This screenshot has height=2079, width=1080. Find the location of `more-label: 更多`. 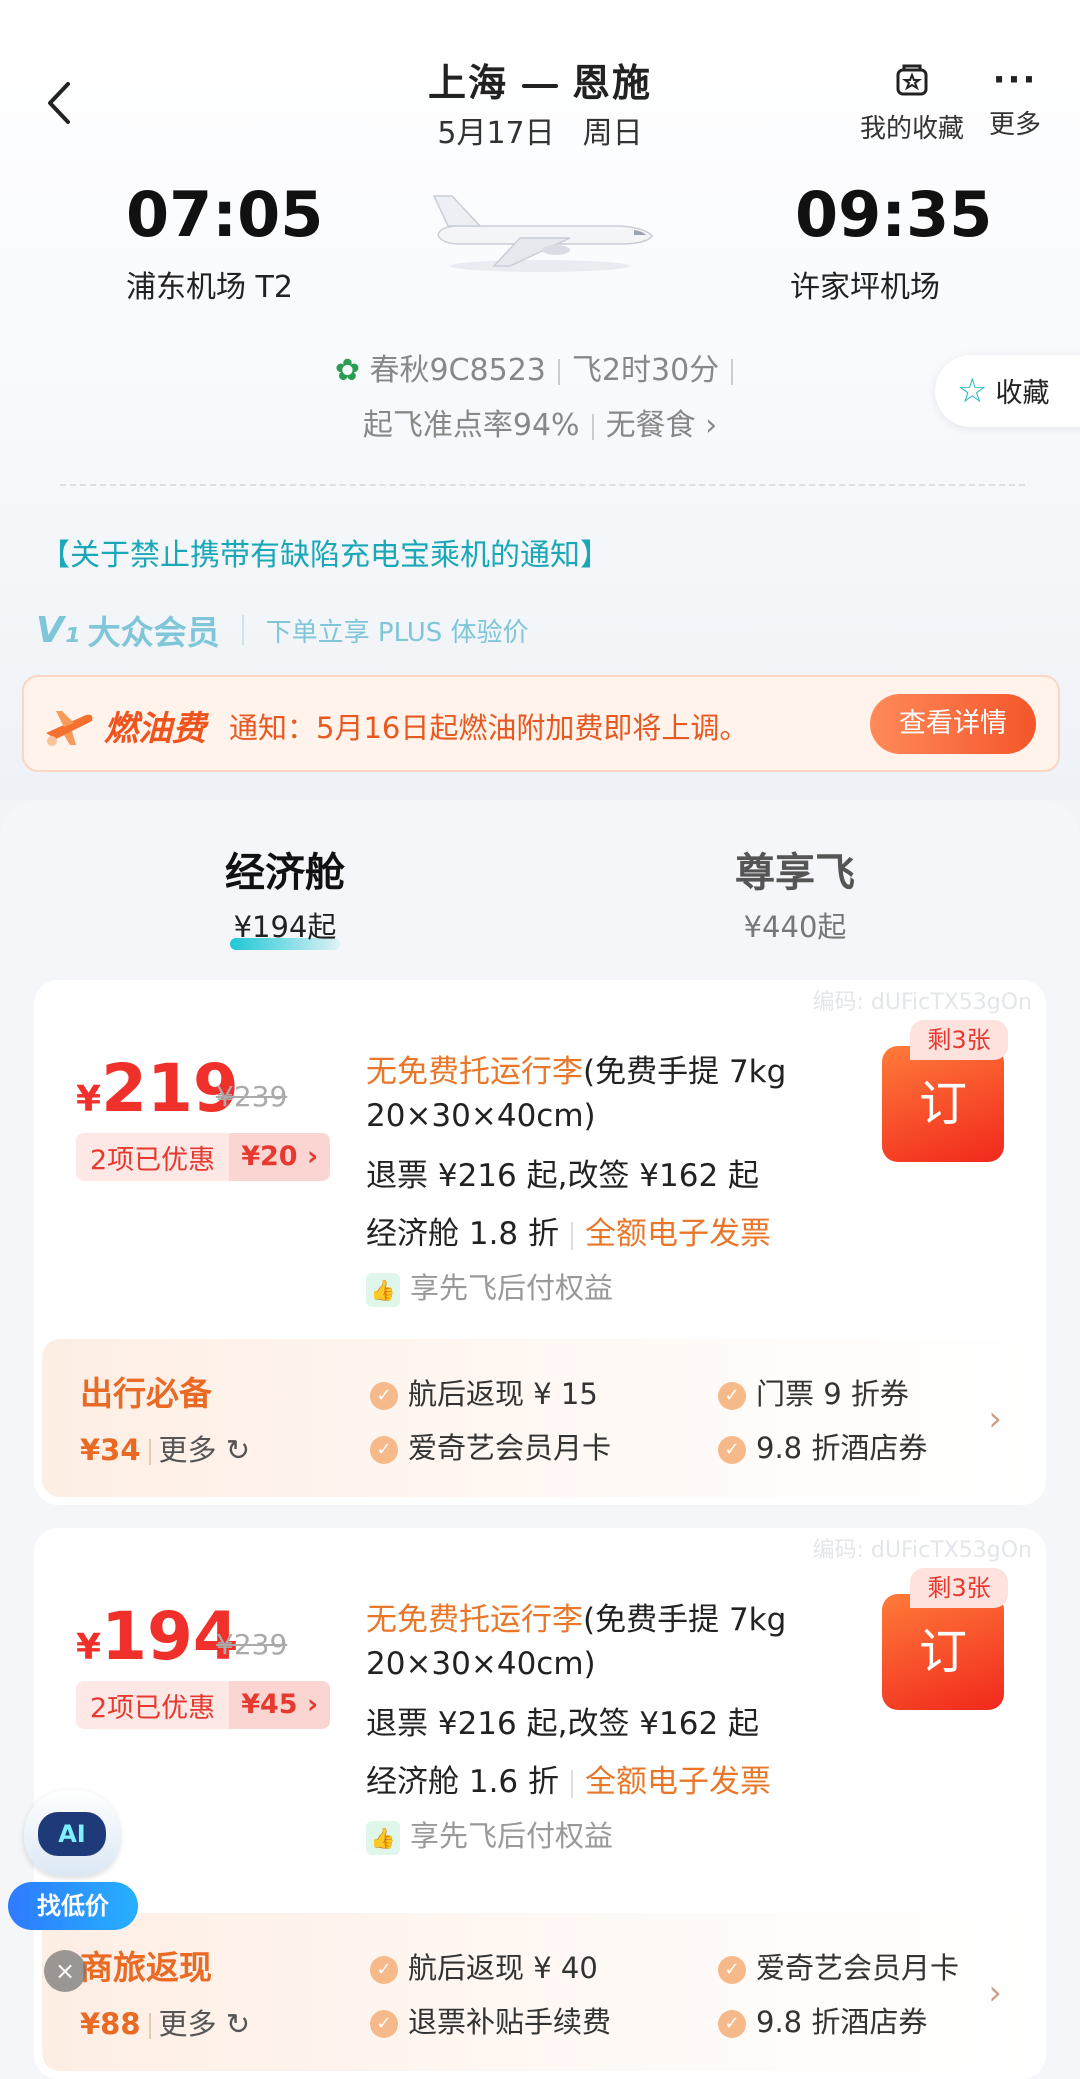

more-label: 更多 is located at coordinates (1014, 125).